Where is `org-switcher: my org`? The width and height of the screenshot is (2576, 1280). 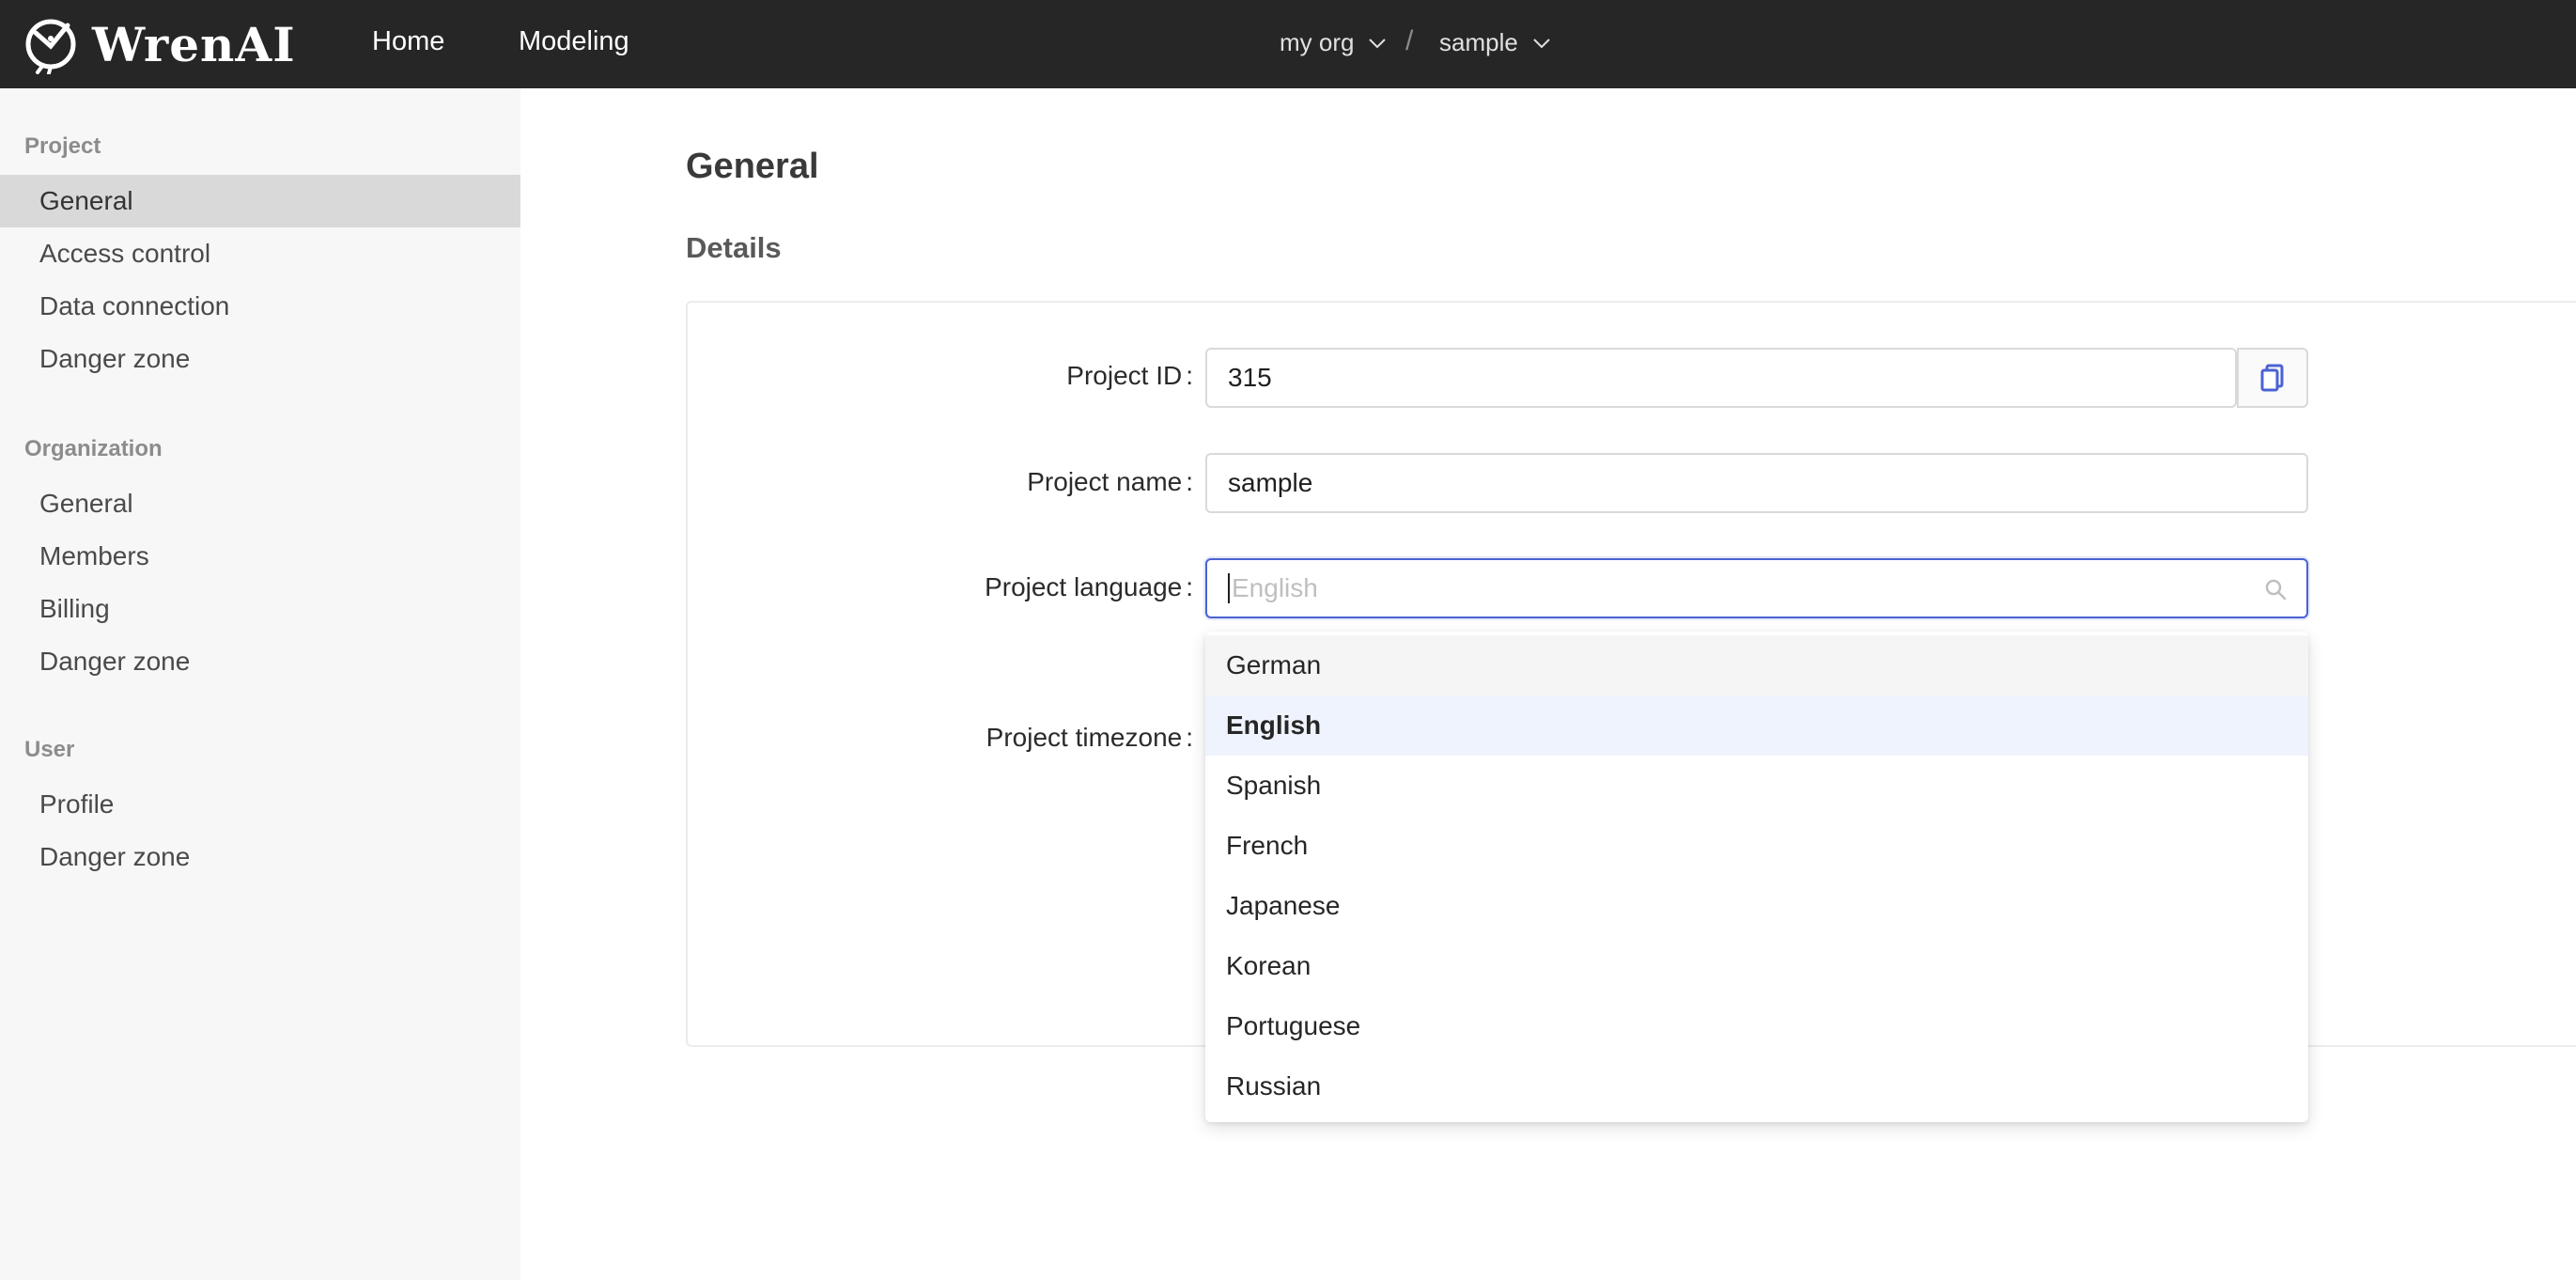 org-switcher: my org is located at coordinates (1334, 42).